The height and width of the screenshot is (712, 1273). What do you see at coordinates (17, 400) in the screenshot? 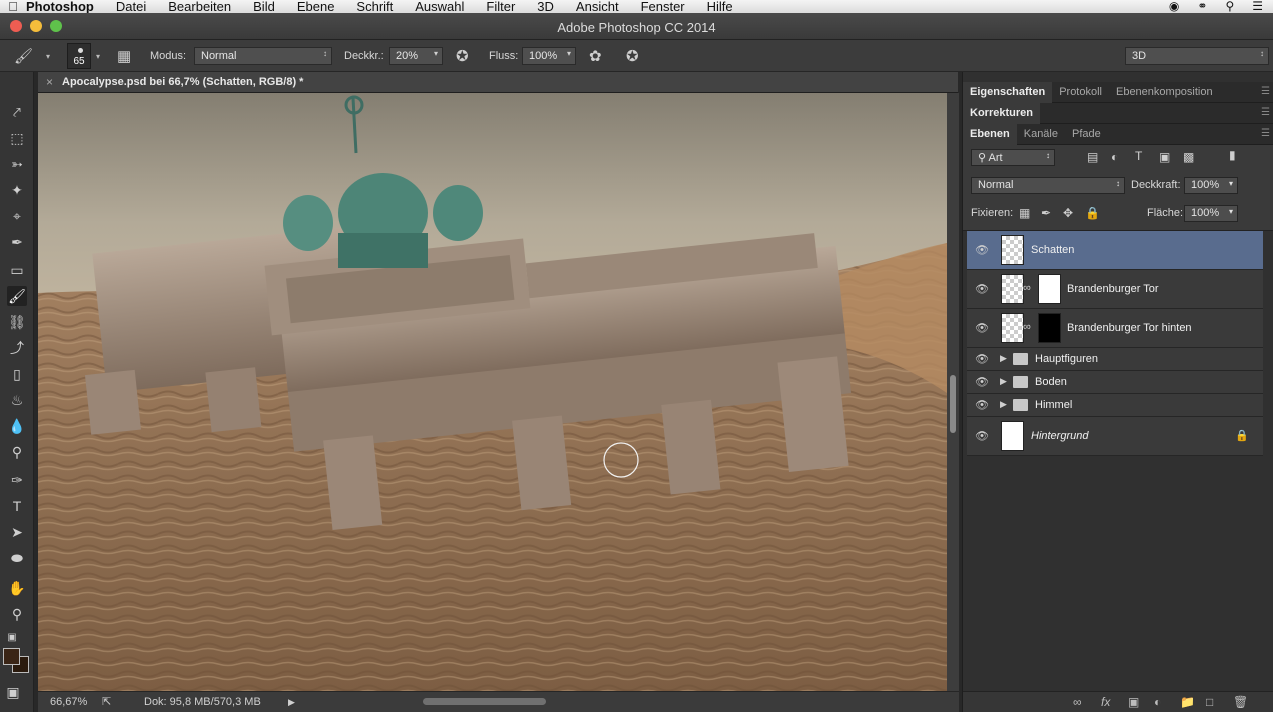
I see `paint-bucket-icon: ♨` at bounding box center [17, 400].